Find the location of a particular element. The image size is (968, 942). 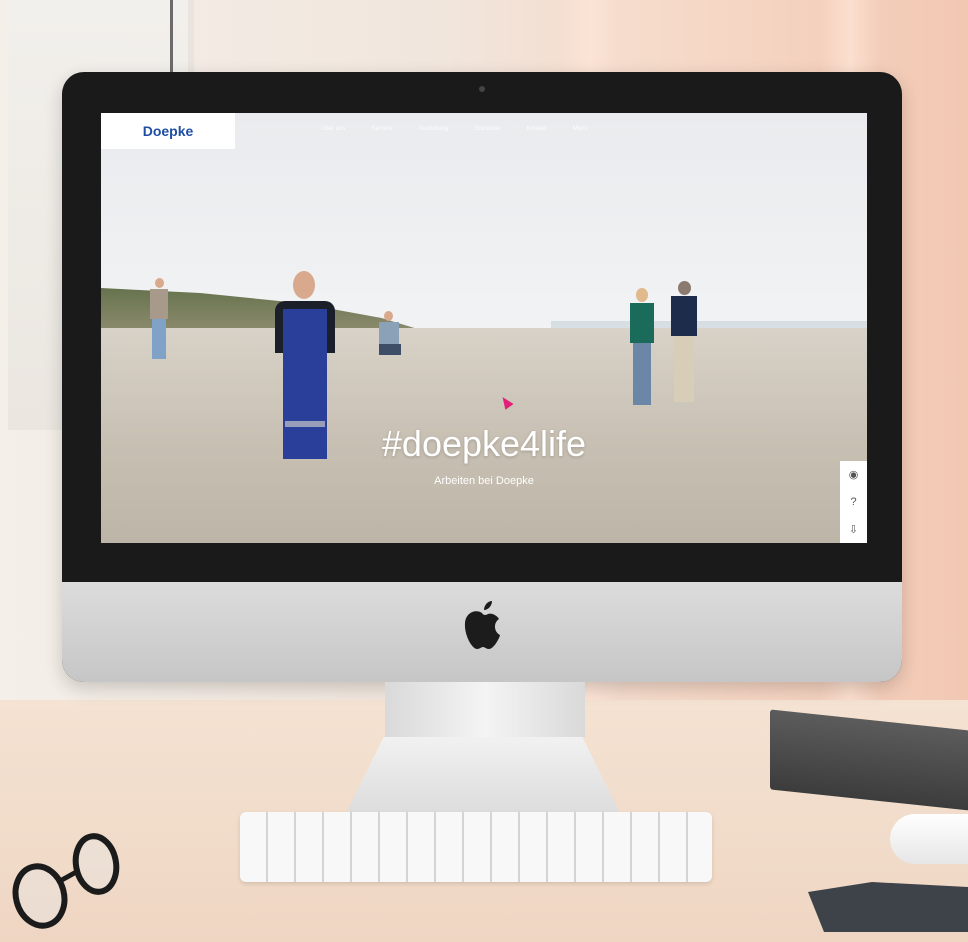

apple-logo-icon is located at coordinates (482, 625).